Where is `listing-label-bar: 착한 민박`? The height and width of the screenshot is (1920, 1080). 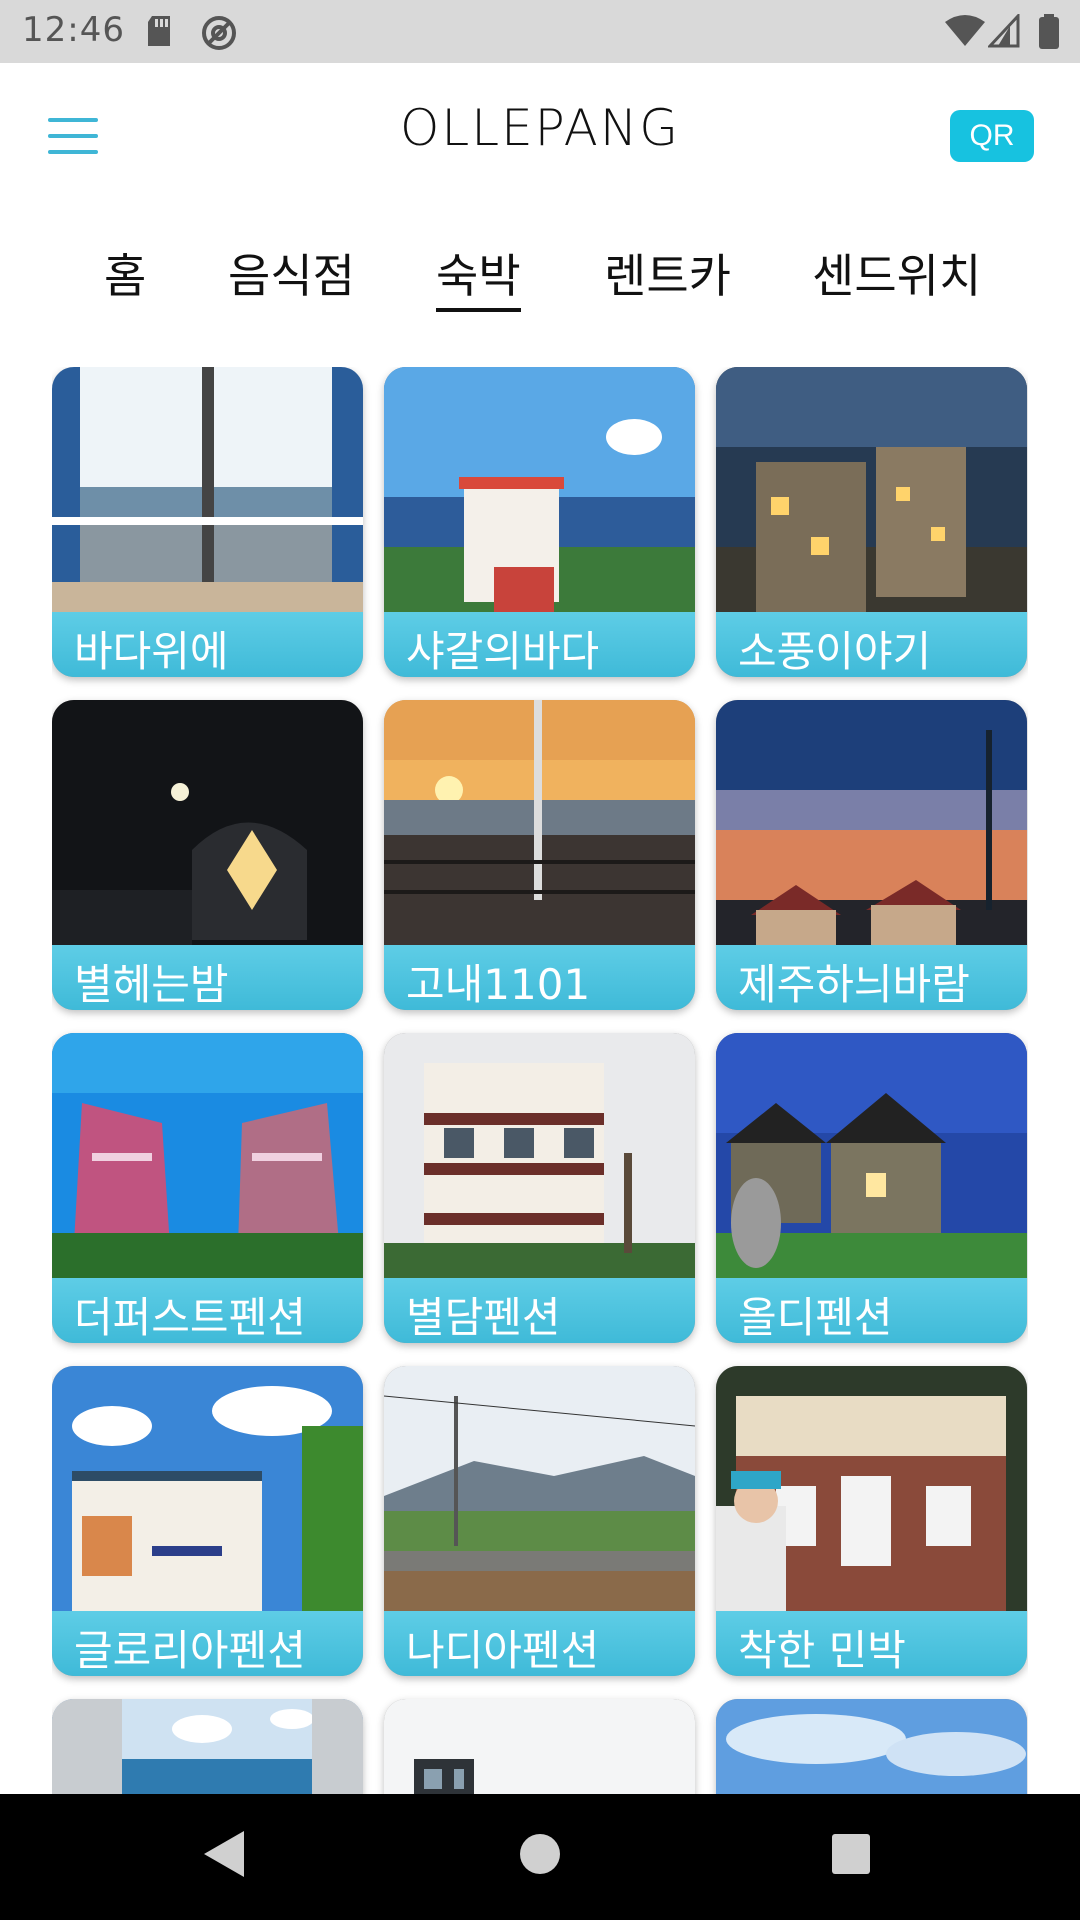
listing-label-bar: 착한 민박 is located at coordinates (871, 1643).